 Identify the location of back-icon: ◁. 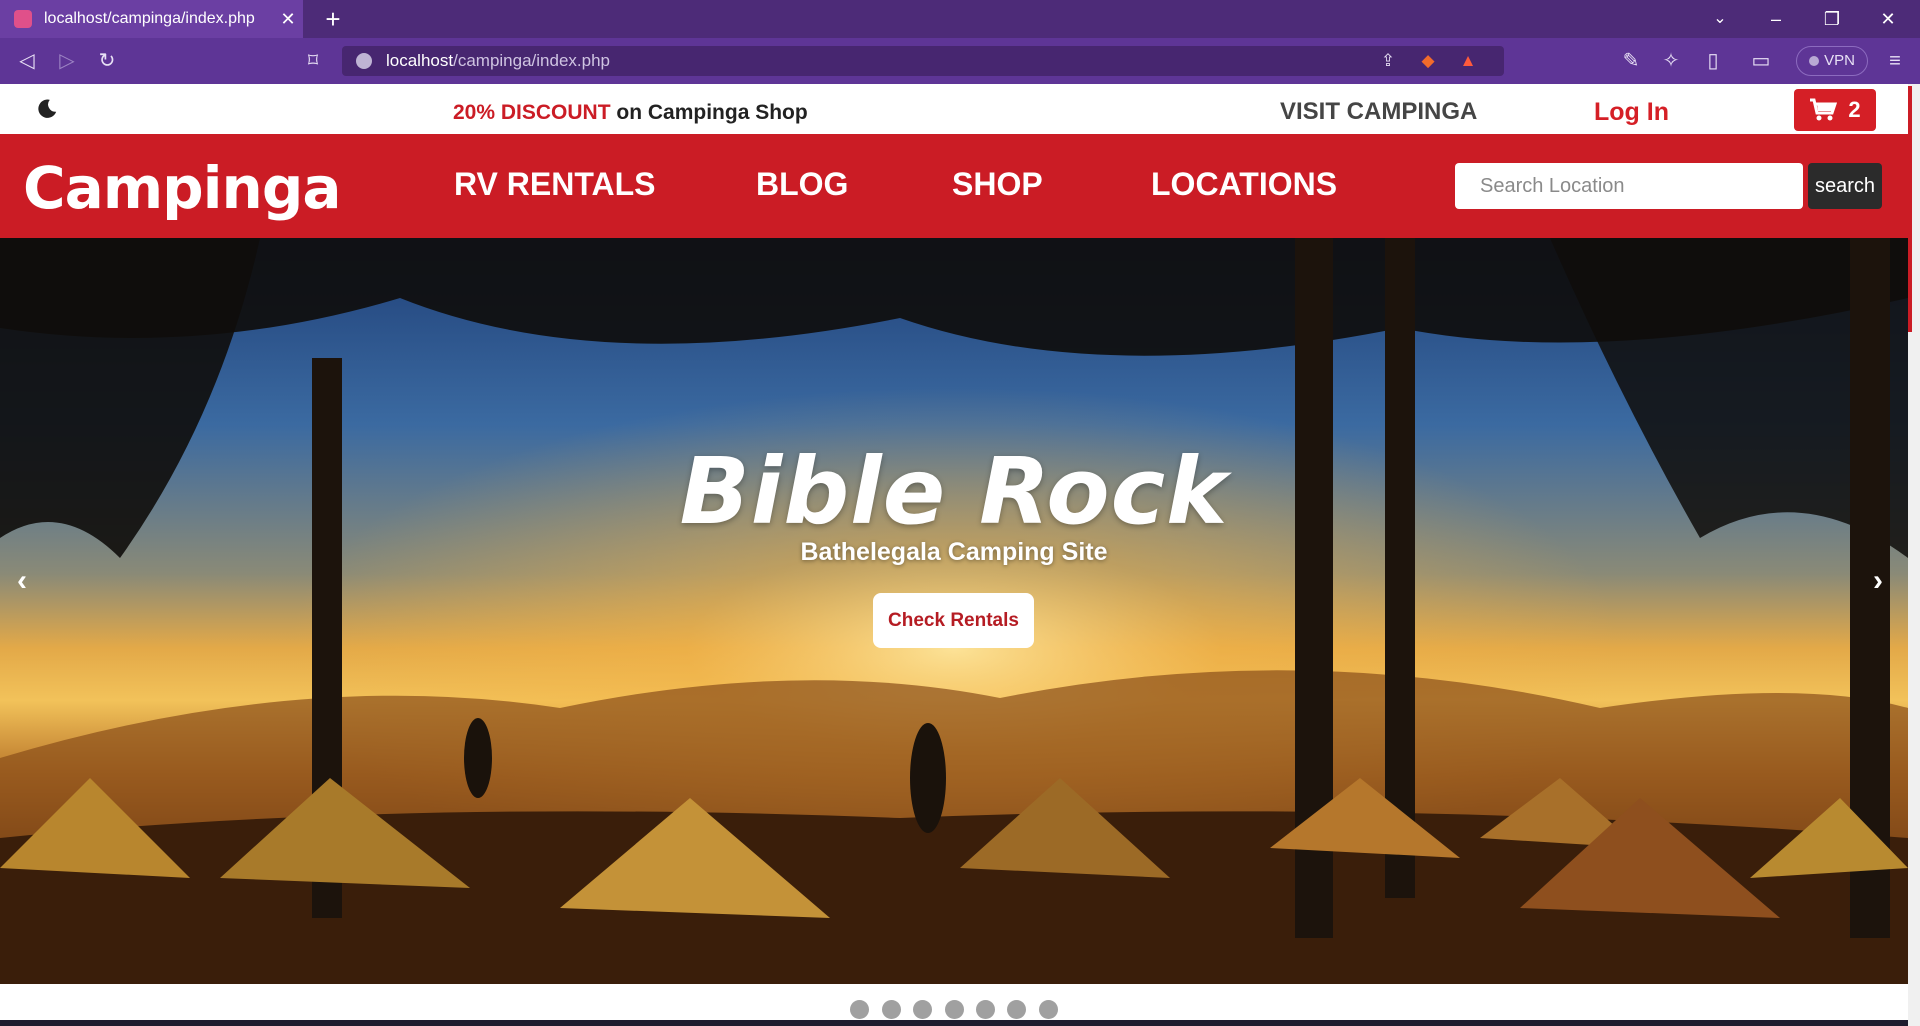
(27, 61).